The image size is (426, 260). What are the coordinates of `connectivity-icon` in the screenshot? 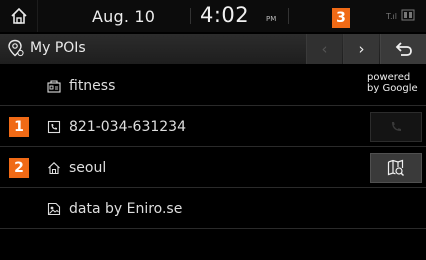 It's located at (408, 15).